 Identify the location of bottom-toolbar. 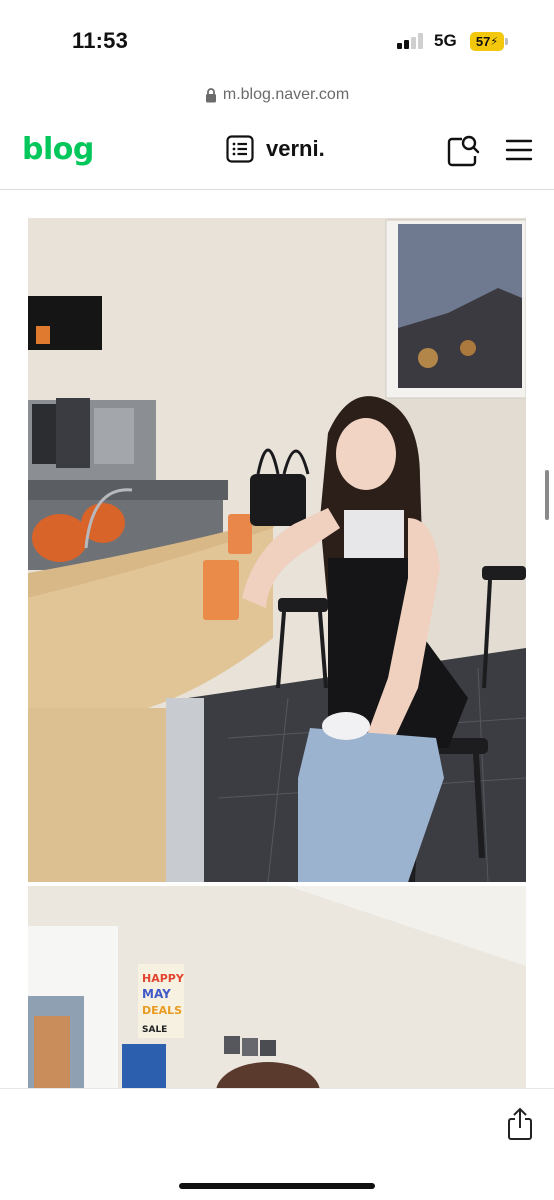
(277, 1144).